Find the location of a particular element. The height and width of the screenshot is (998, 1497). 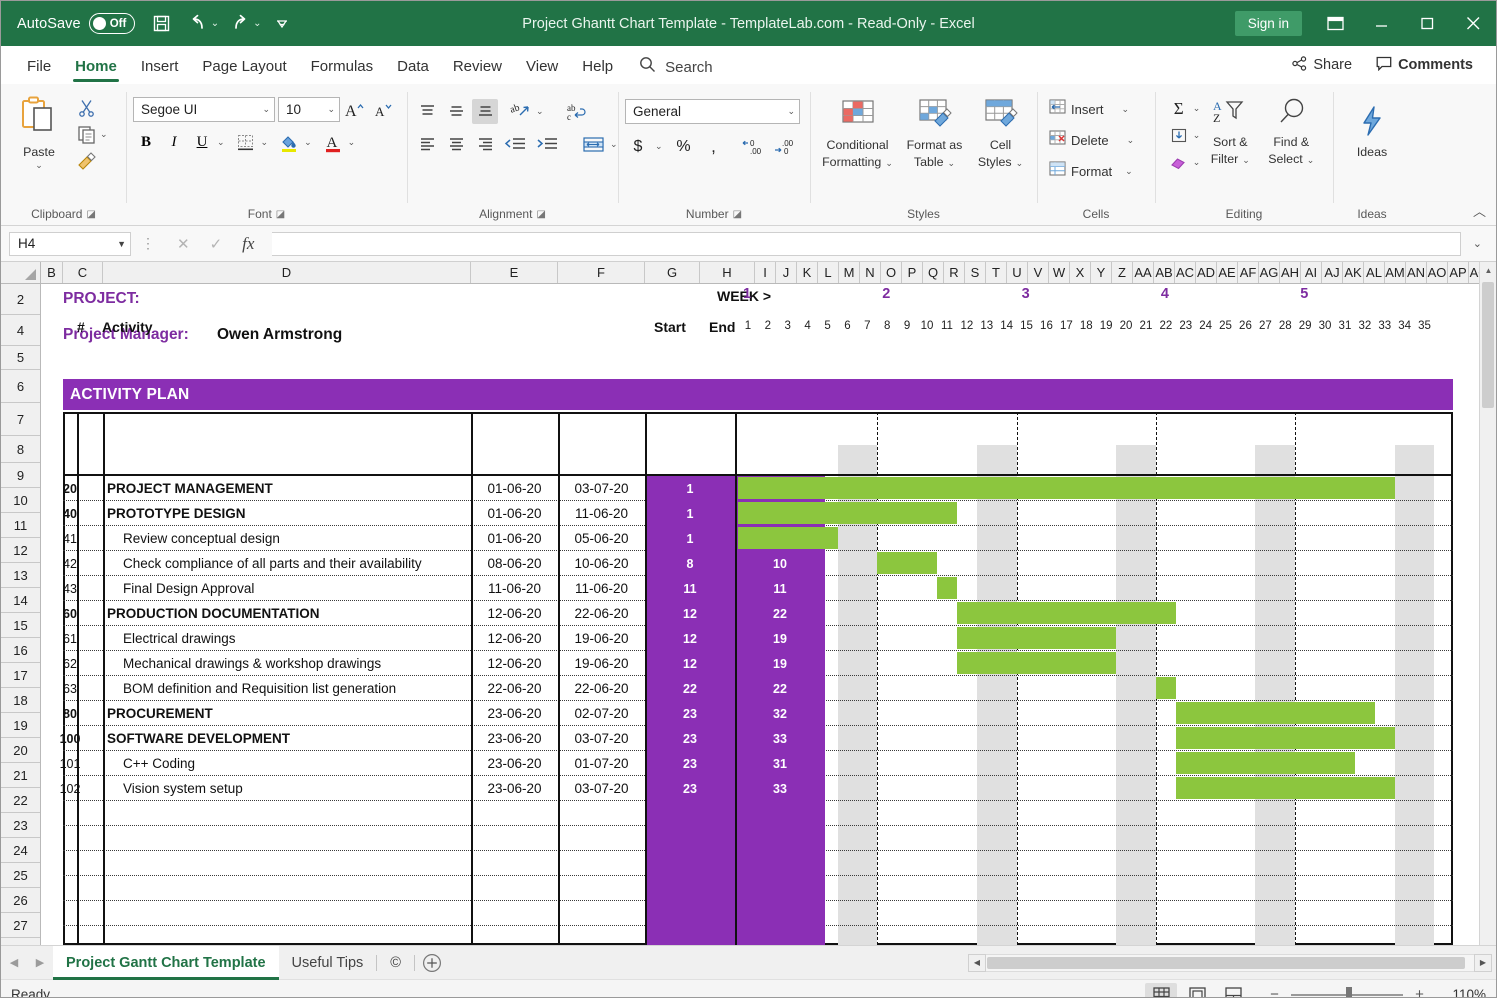

column-header-am: AM is located at coordinates (1395, 272).